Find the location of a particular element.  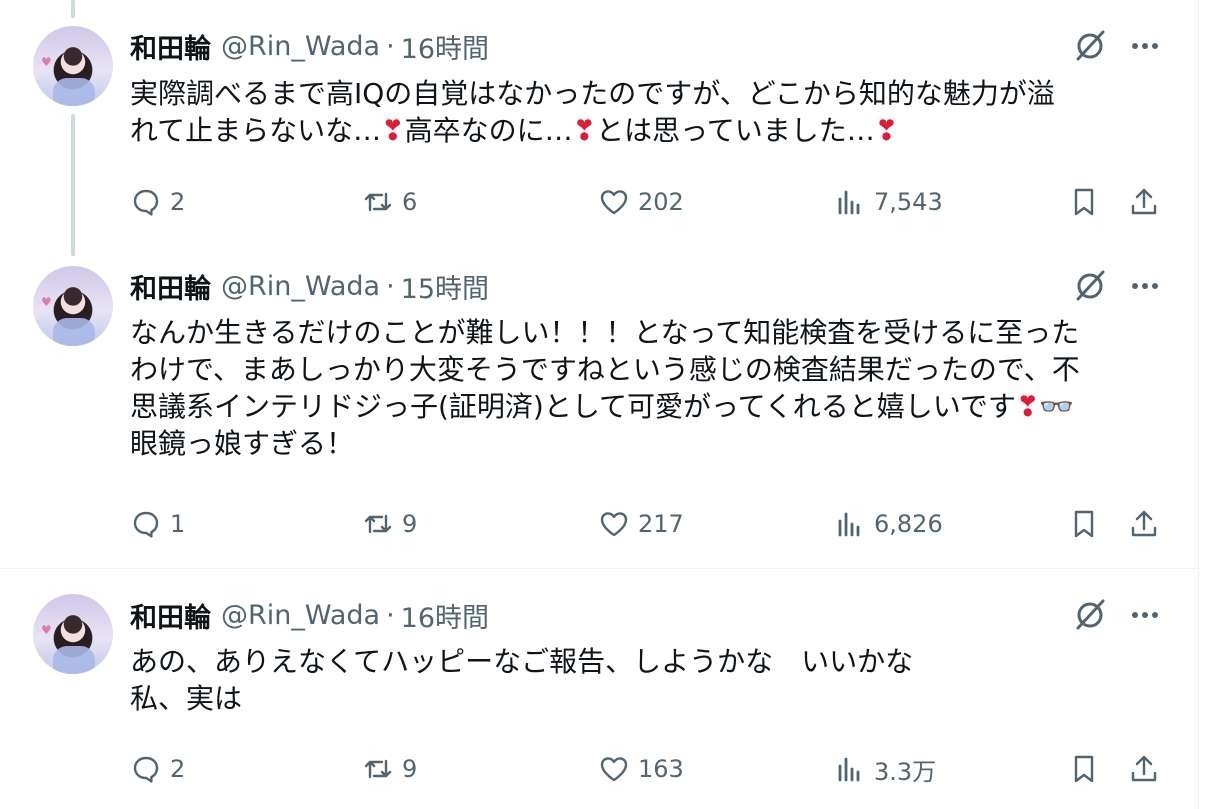

tweet-text-line: あの、ありえなくてハッピーなご報告、しようかな いいかな is located at coordinates (522, 661).